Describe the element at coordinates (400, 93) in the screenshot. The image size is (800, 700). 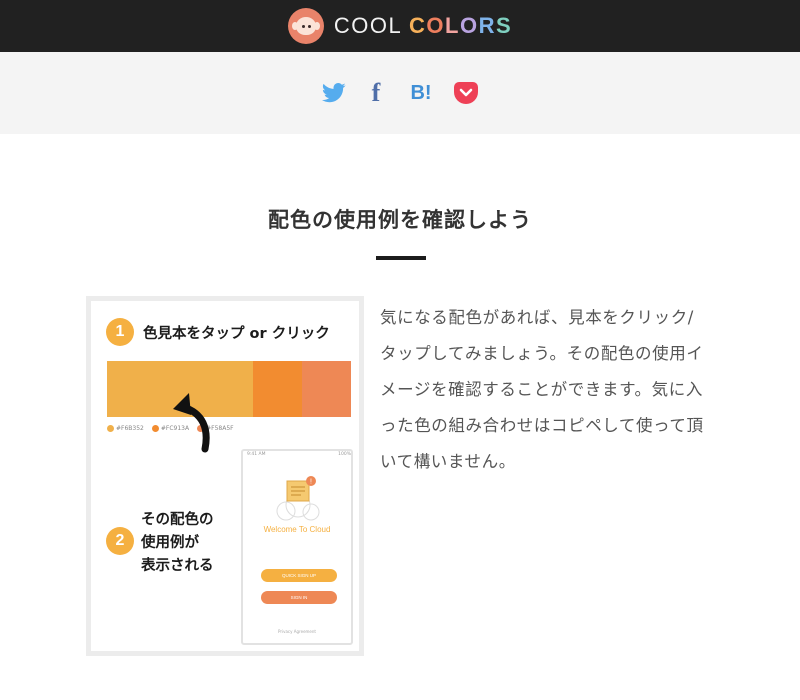
I see `share-bar: f B!` at that location.